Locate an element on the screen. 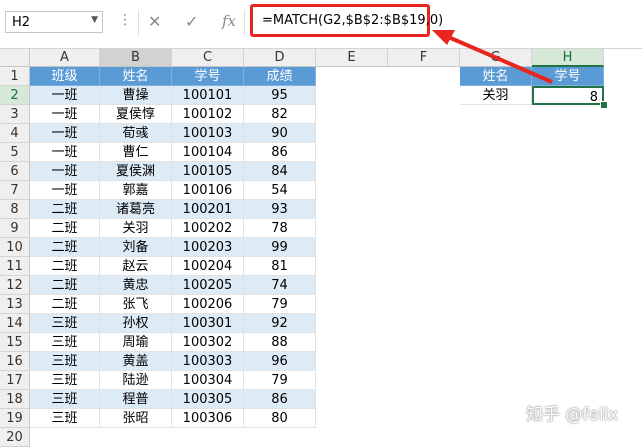  annotation-arrow is located at coordinates (492, 57).